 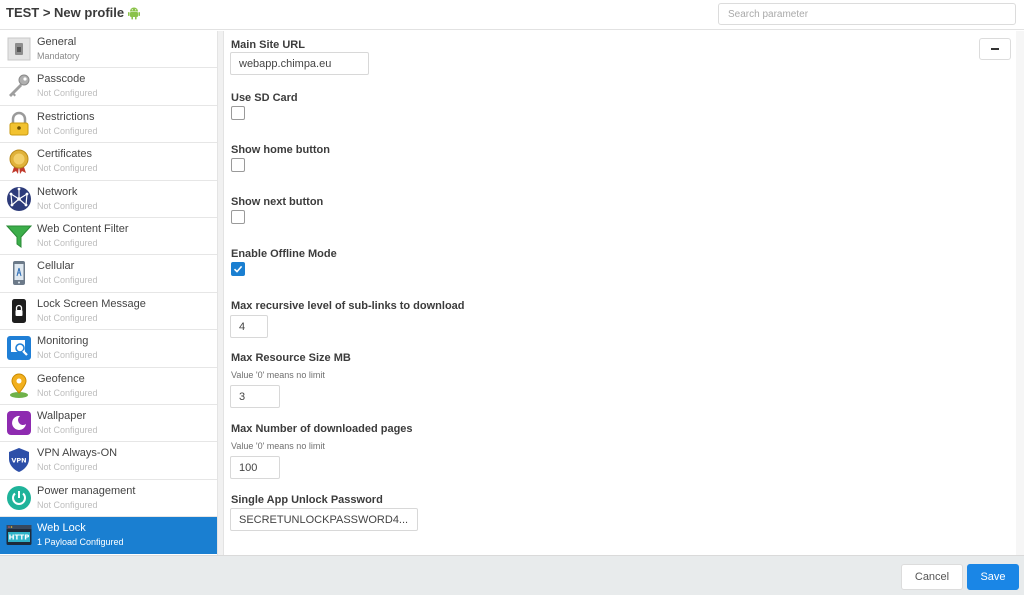 I want to click on sidebar-item-label: Geofence, so click(x=61, y=378).